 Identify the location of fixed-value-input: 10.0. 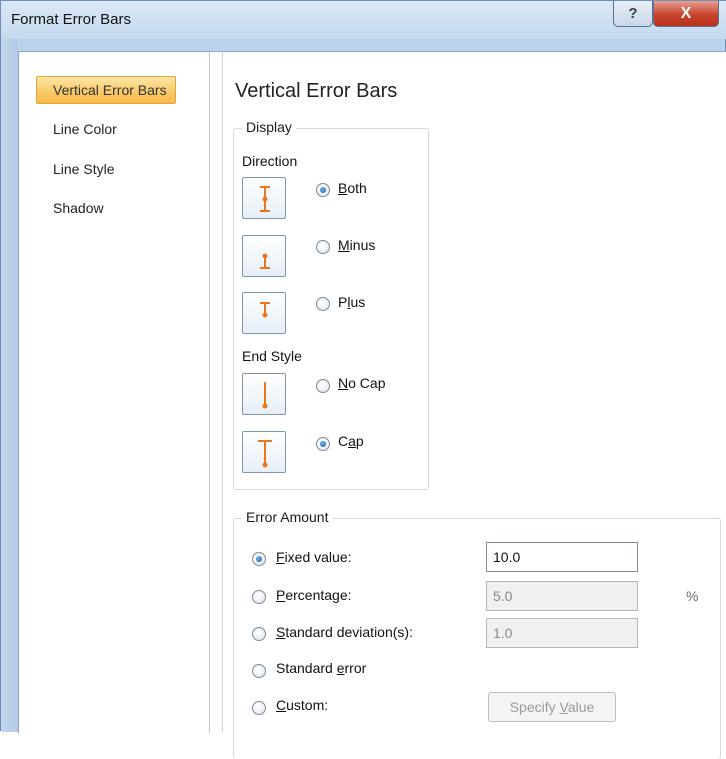
(562, 557).